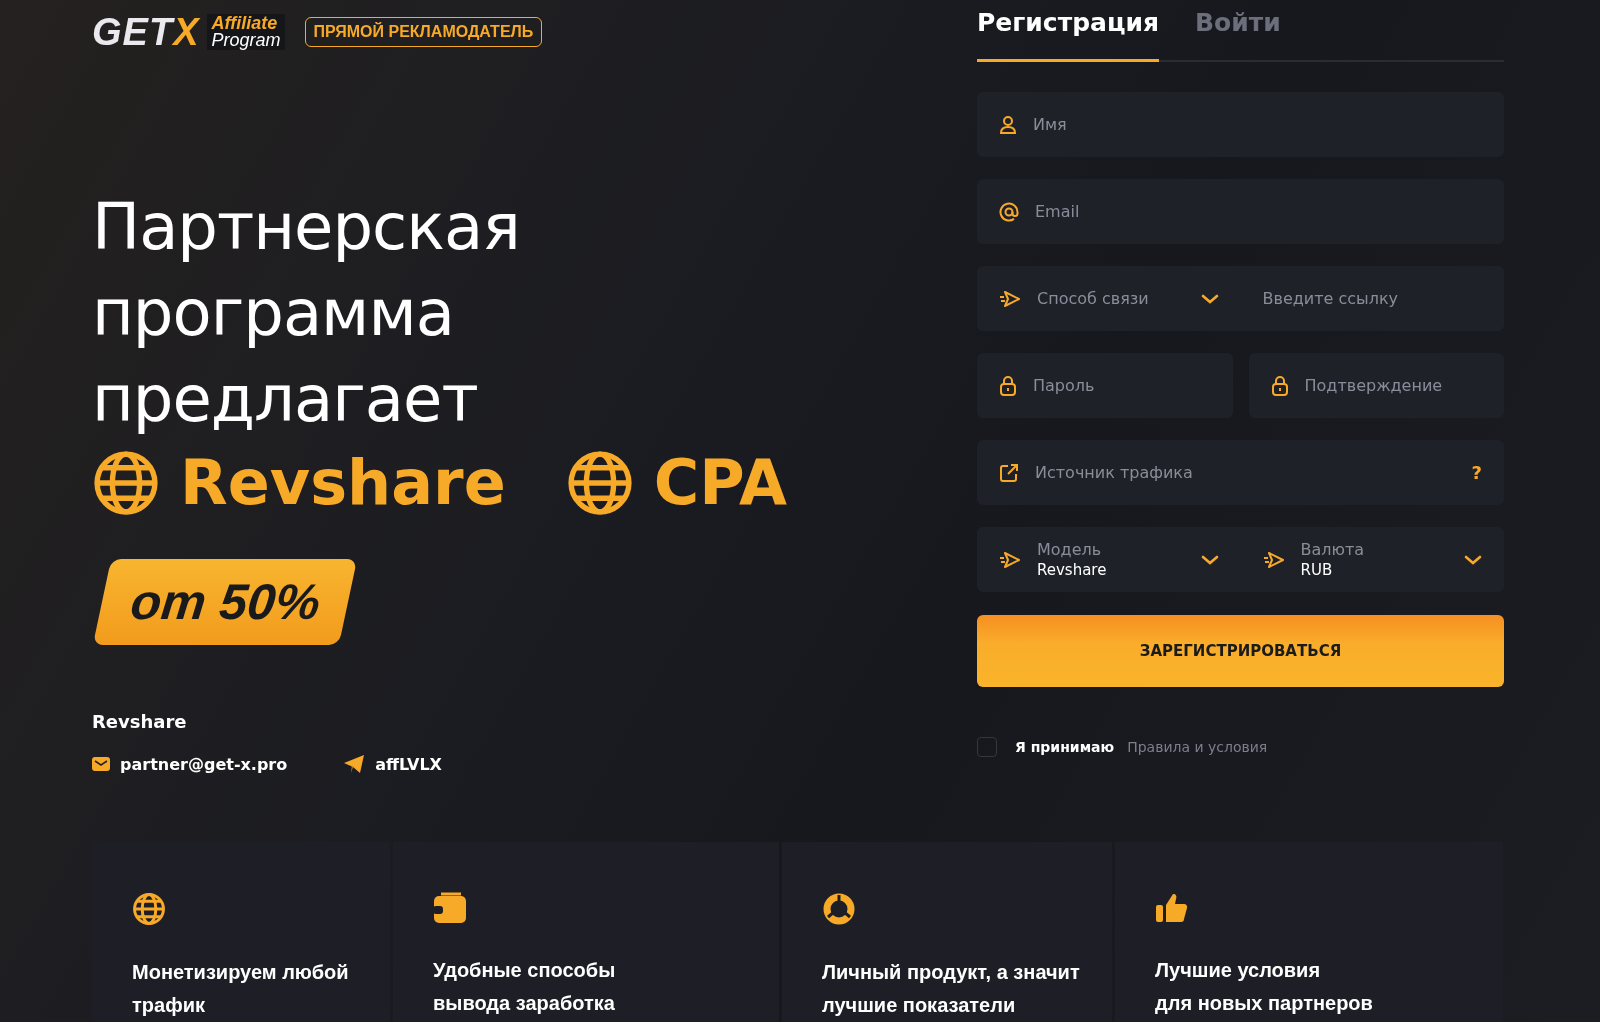  Describe the element at coordinates (1240, 124) in the screenshot. I see `input-field: Имя` at that location.